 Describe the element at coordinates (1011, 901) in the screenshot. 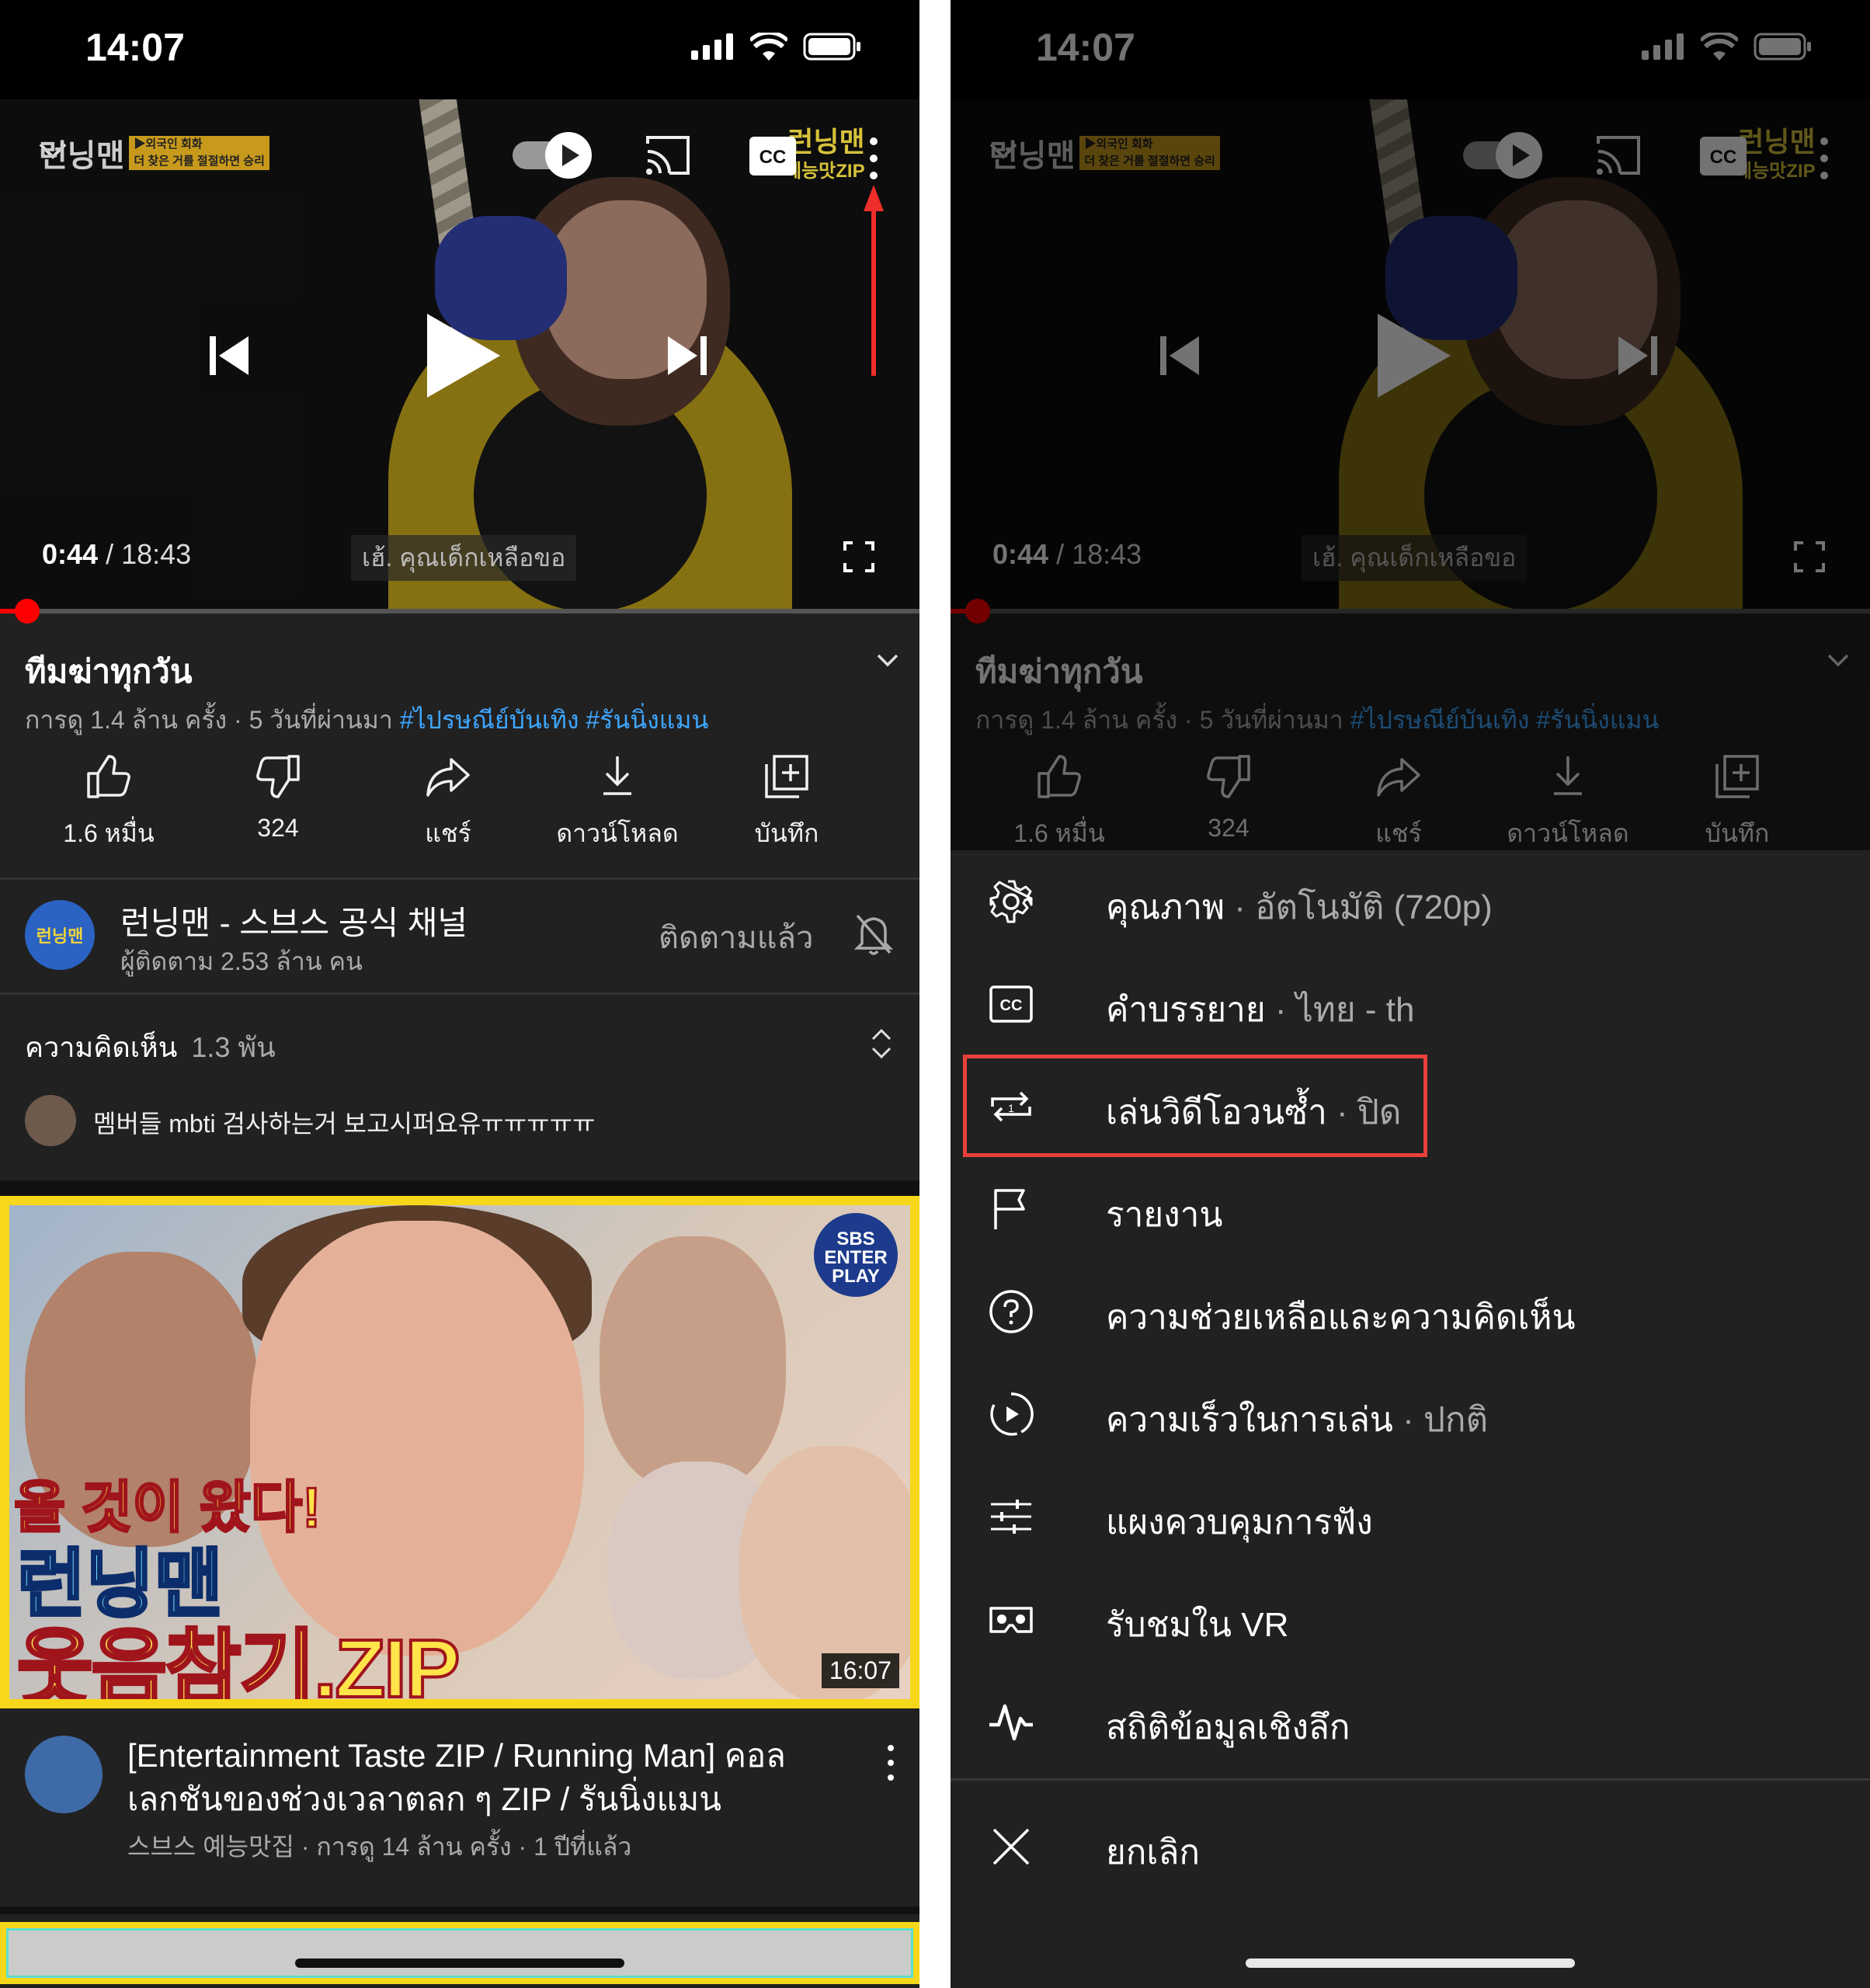

I see `gear-icon` at that location.